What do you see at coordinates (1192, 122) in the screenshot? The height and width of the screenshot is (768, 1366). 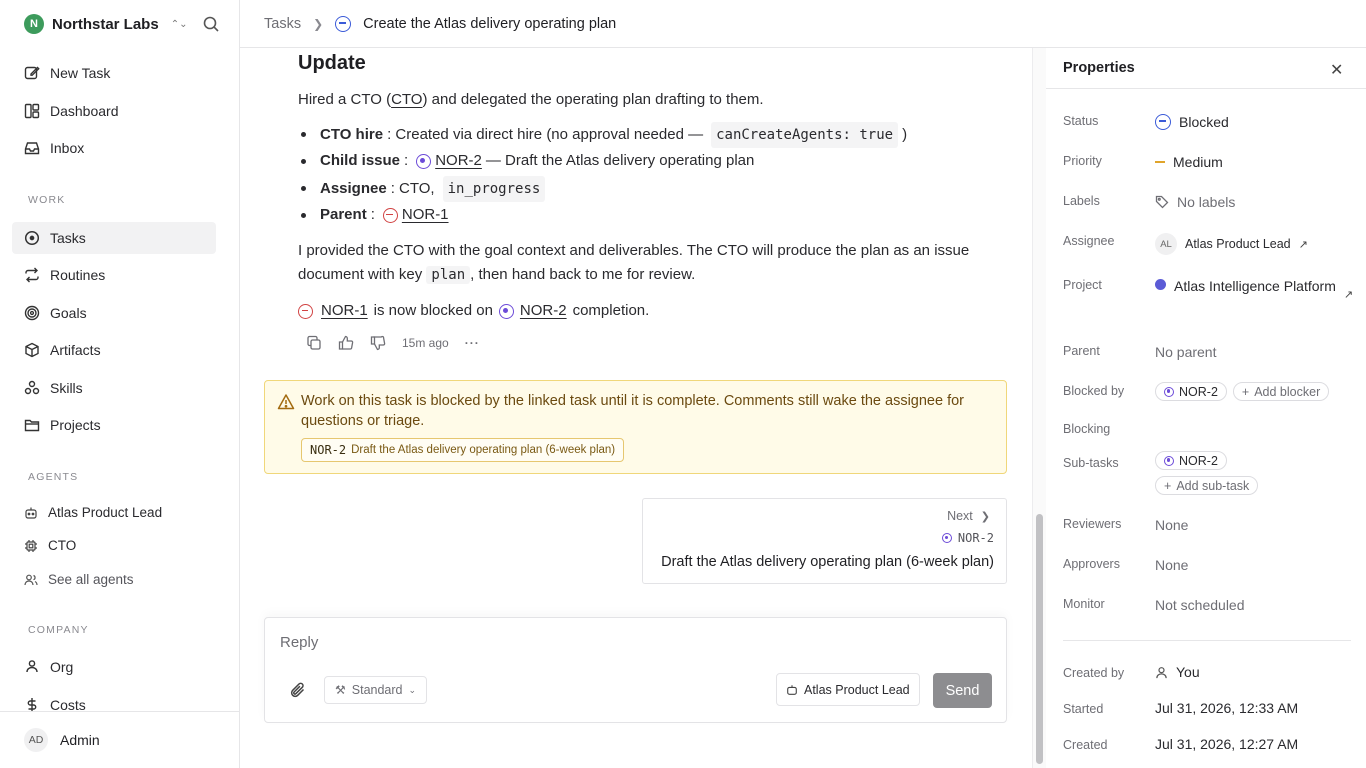 I see `status-value: Blocked` at bounding box center [1192, 122].